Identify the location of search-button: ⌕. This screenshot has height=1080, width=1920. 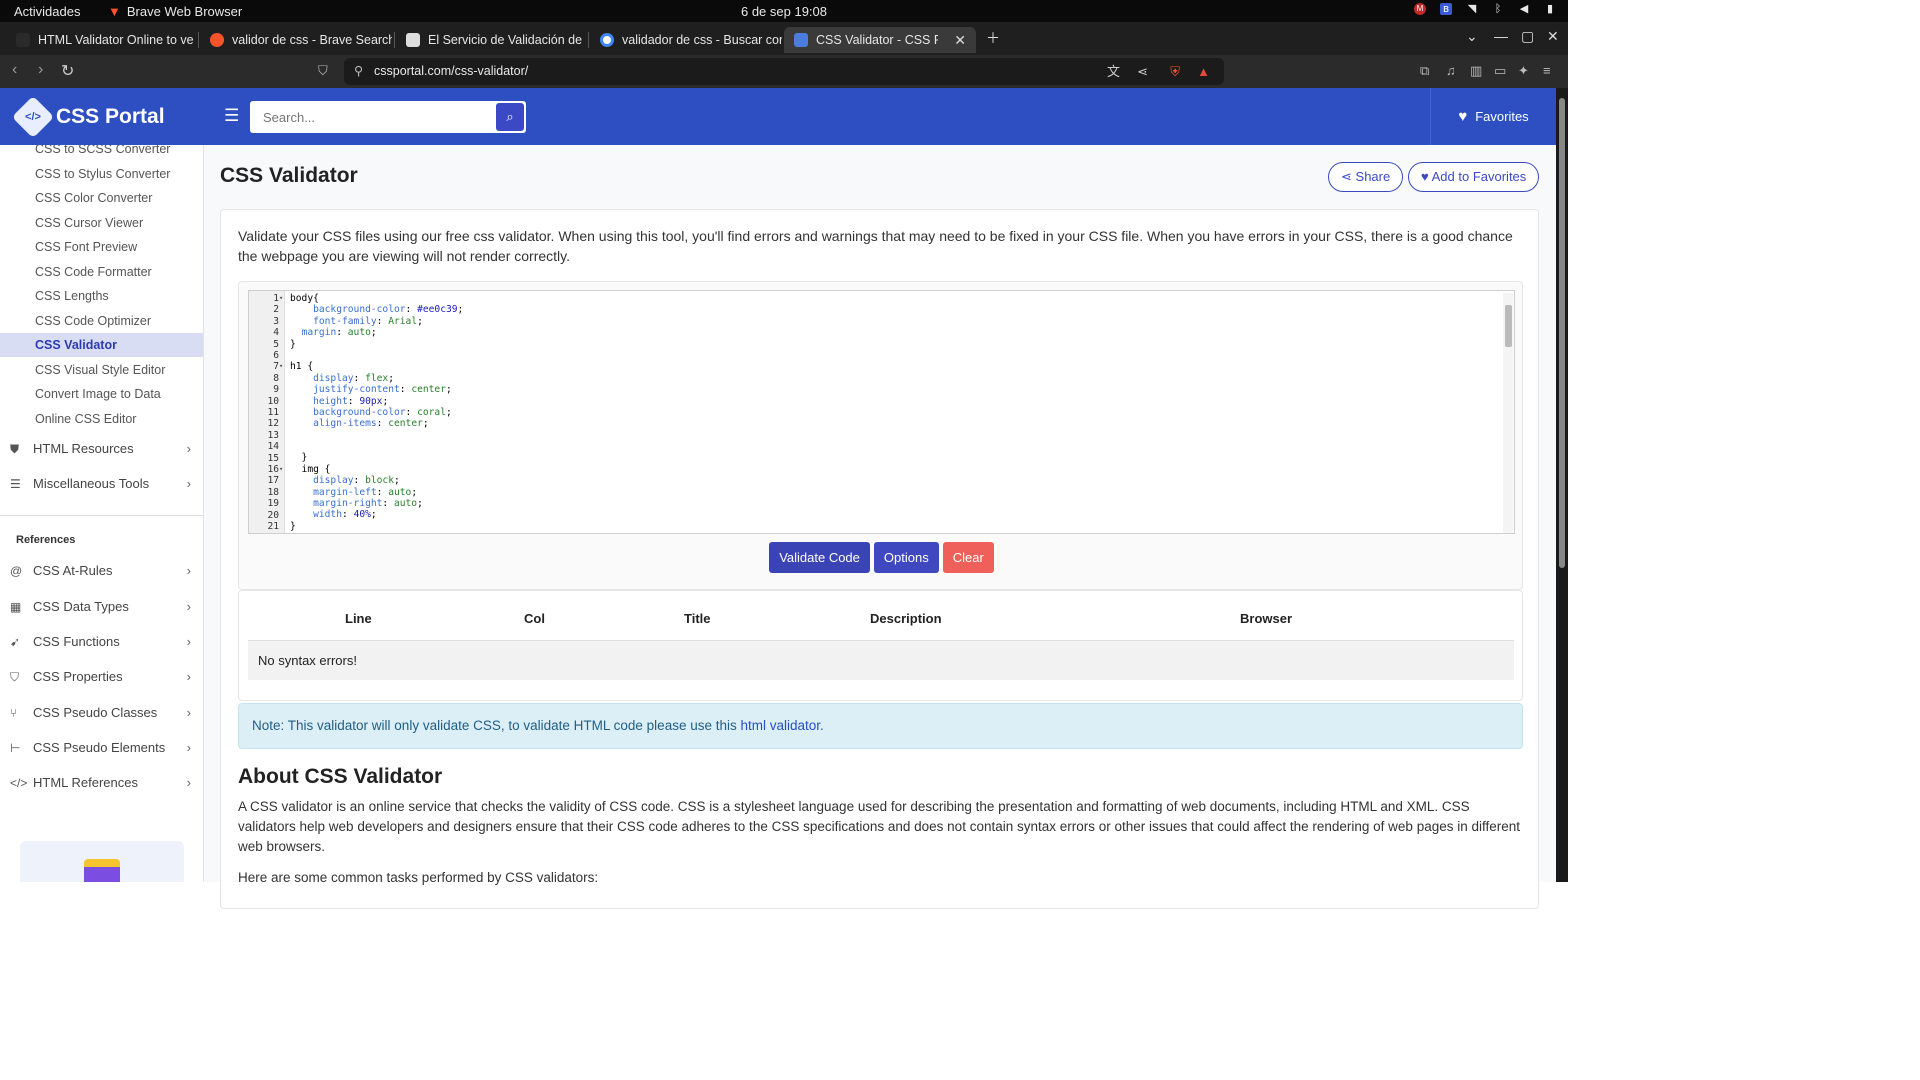
(510, 117).